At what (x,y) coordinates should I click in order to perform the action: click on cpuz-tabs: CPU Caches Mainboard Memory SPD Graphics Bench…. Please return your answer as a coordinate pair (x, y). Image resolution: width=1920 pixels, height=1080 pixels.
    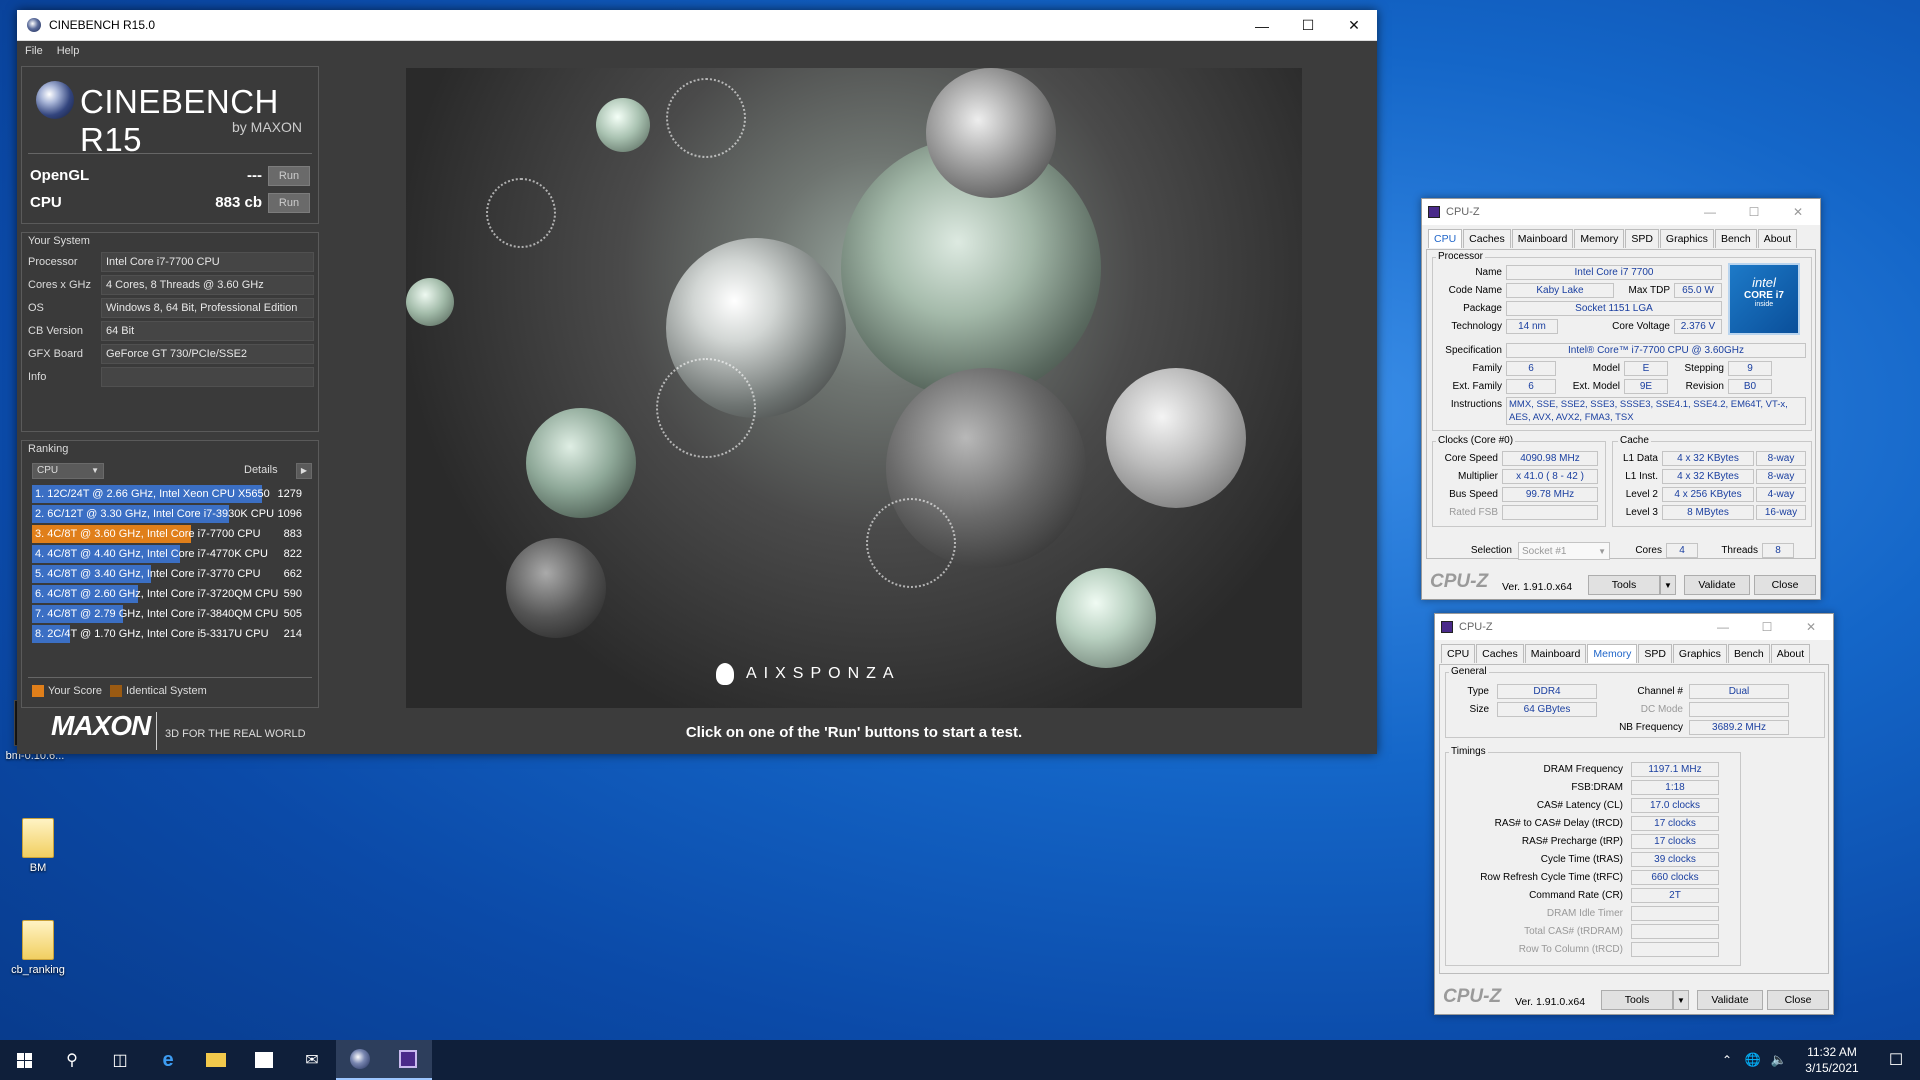
    Looking at the image, I should click on (1626, 653).